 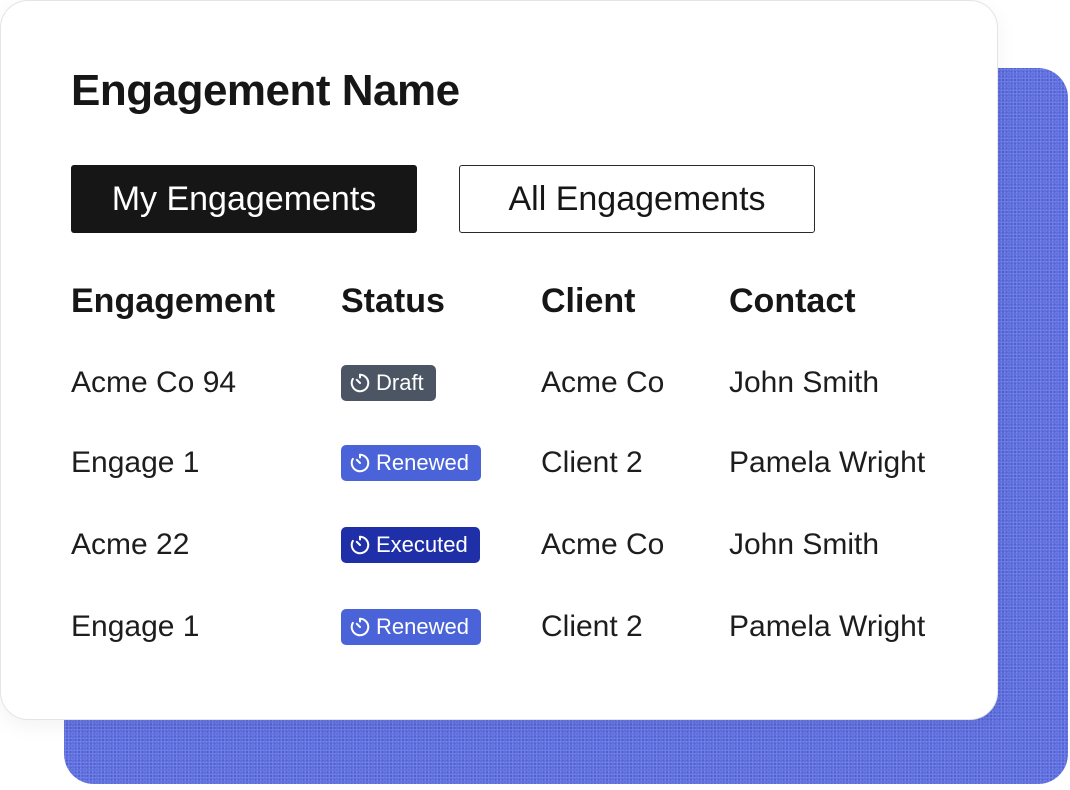 What do you see at coordinates (500, 383) in the screenshot?
I see `table-row: Acme Co 94 Draft Acme Co John Smith` at bounding box center [500, 383].